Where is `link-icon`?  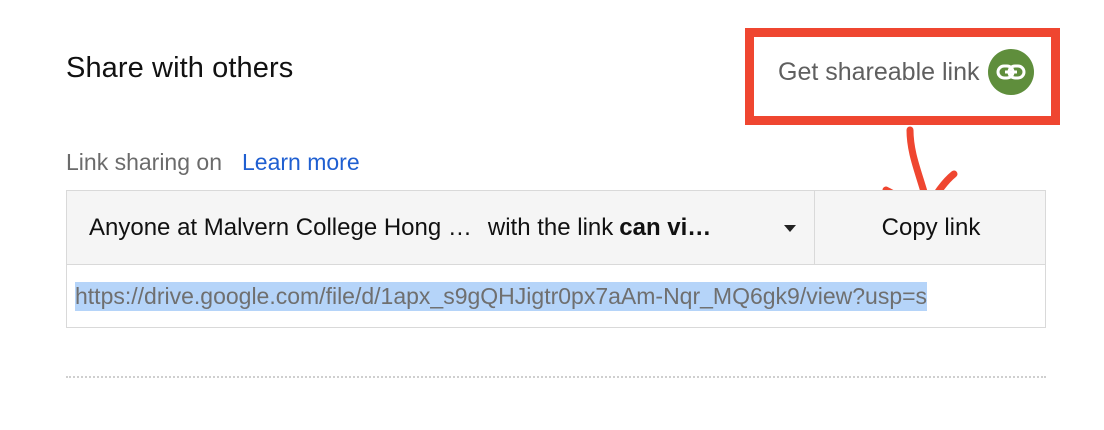 link-icon is located at coordinates (1010, 72).